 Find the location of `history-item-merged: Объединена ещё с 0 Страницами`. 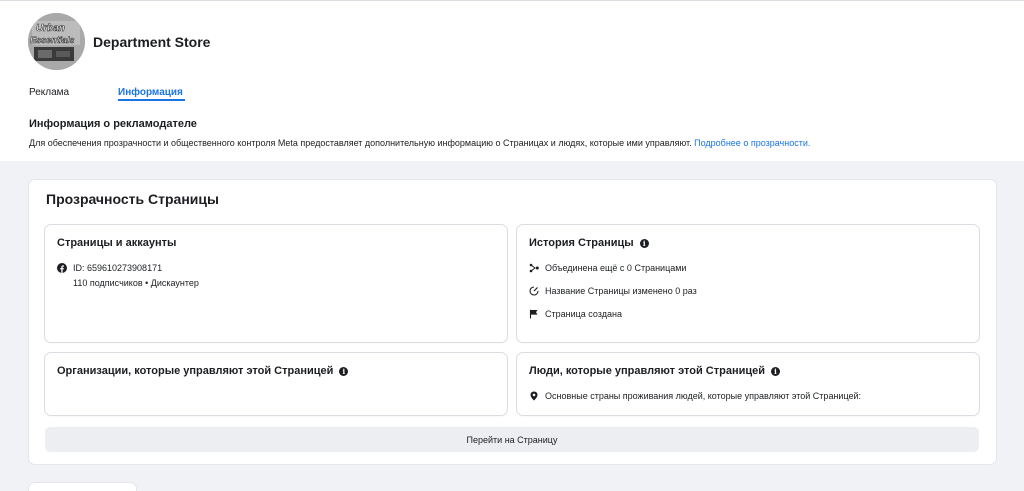

history-item-merged: Объединена ещё с 0 Страницами is located at coordinates (607, 268).